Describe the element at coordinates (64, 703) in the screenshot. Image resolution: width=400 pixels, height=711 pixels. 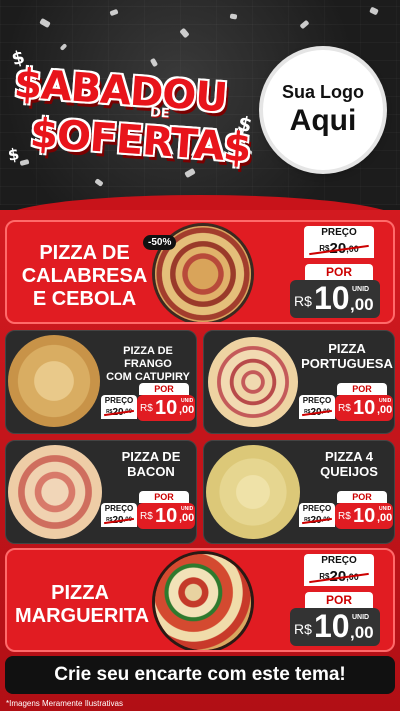
I see `disclaimer-text: *Imagens Meramente Ilustrativas` at that location.